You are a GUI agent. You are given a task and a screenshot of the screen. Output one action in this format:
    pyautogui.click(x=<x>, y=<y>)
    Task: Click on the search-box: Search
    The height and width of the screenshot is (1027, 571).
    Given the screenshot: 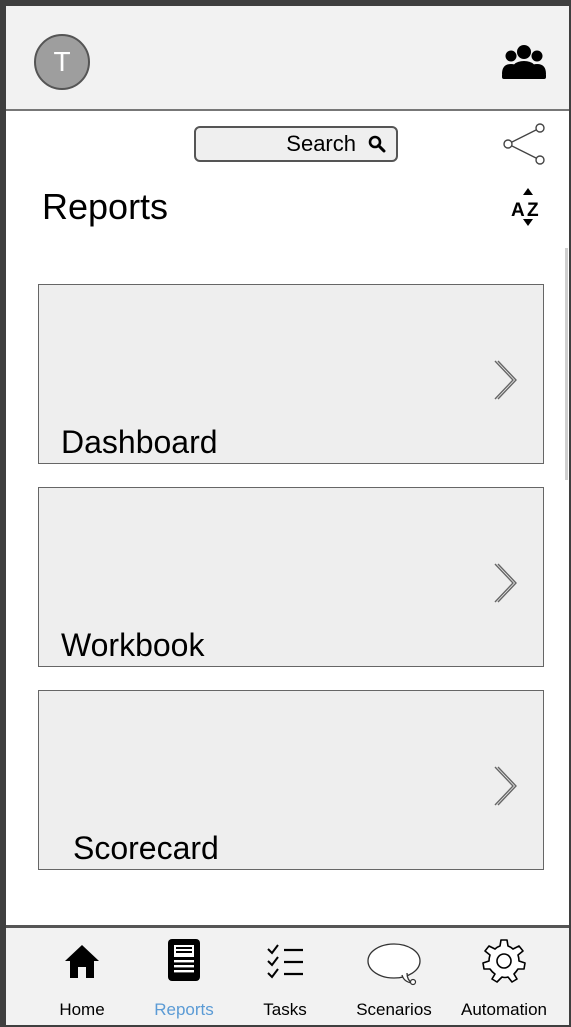 What is the action you would take?
    pyautogui.click(x=296, y=144)
    